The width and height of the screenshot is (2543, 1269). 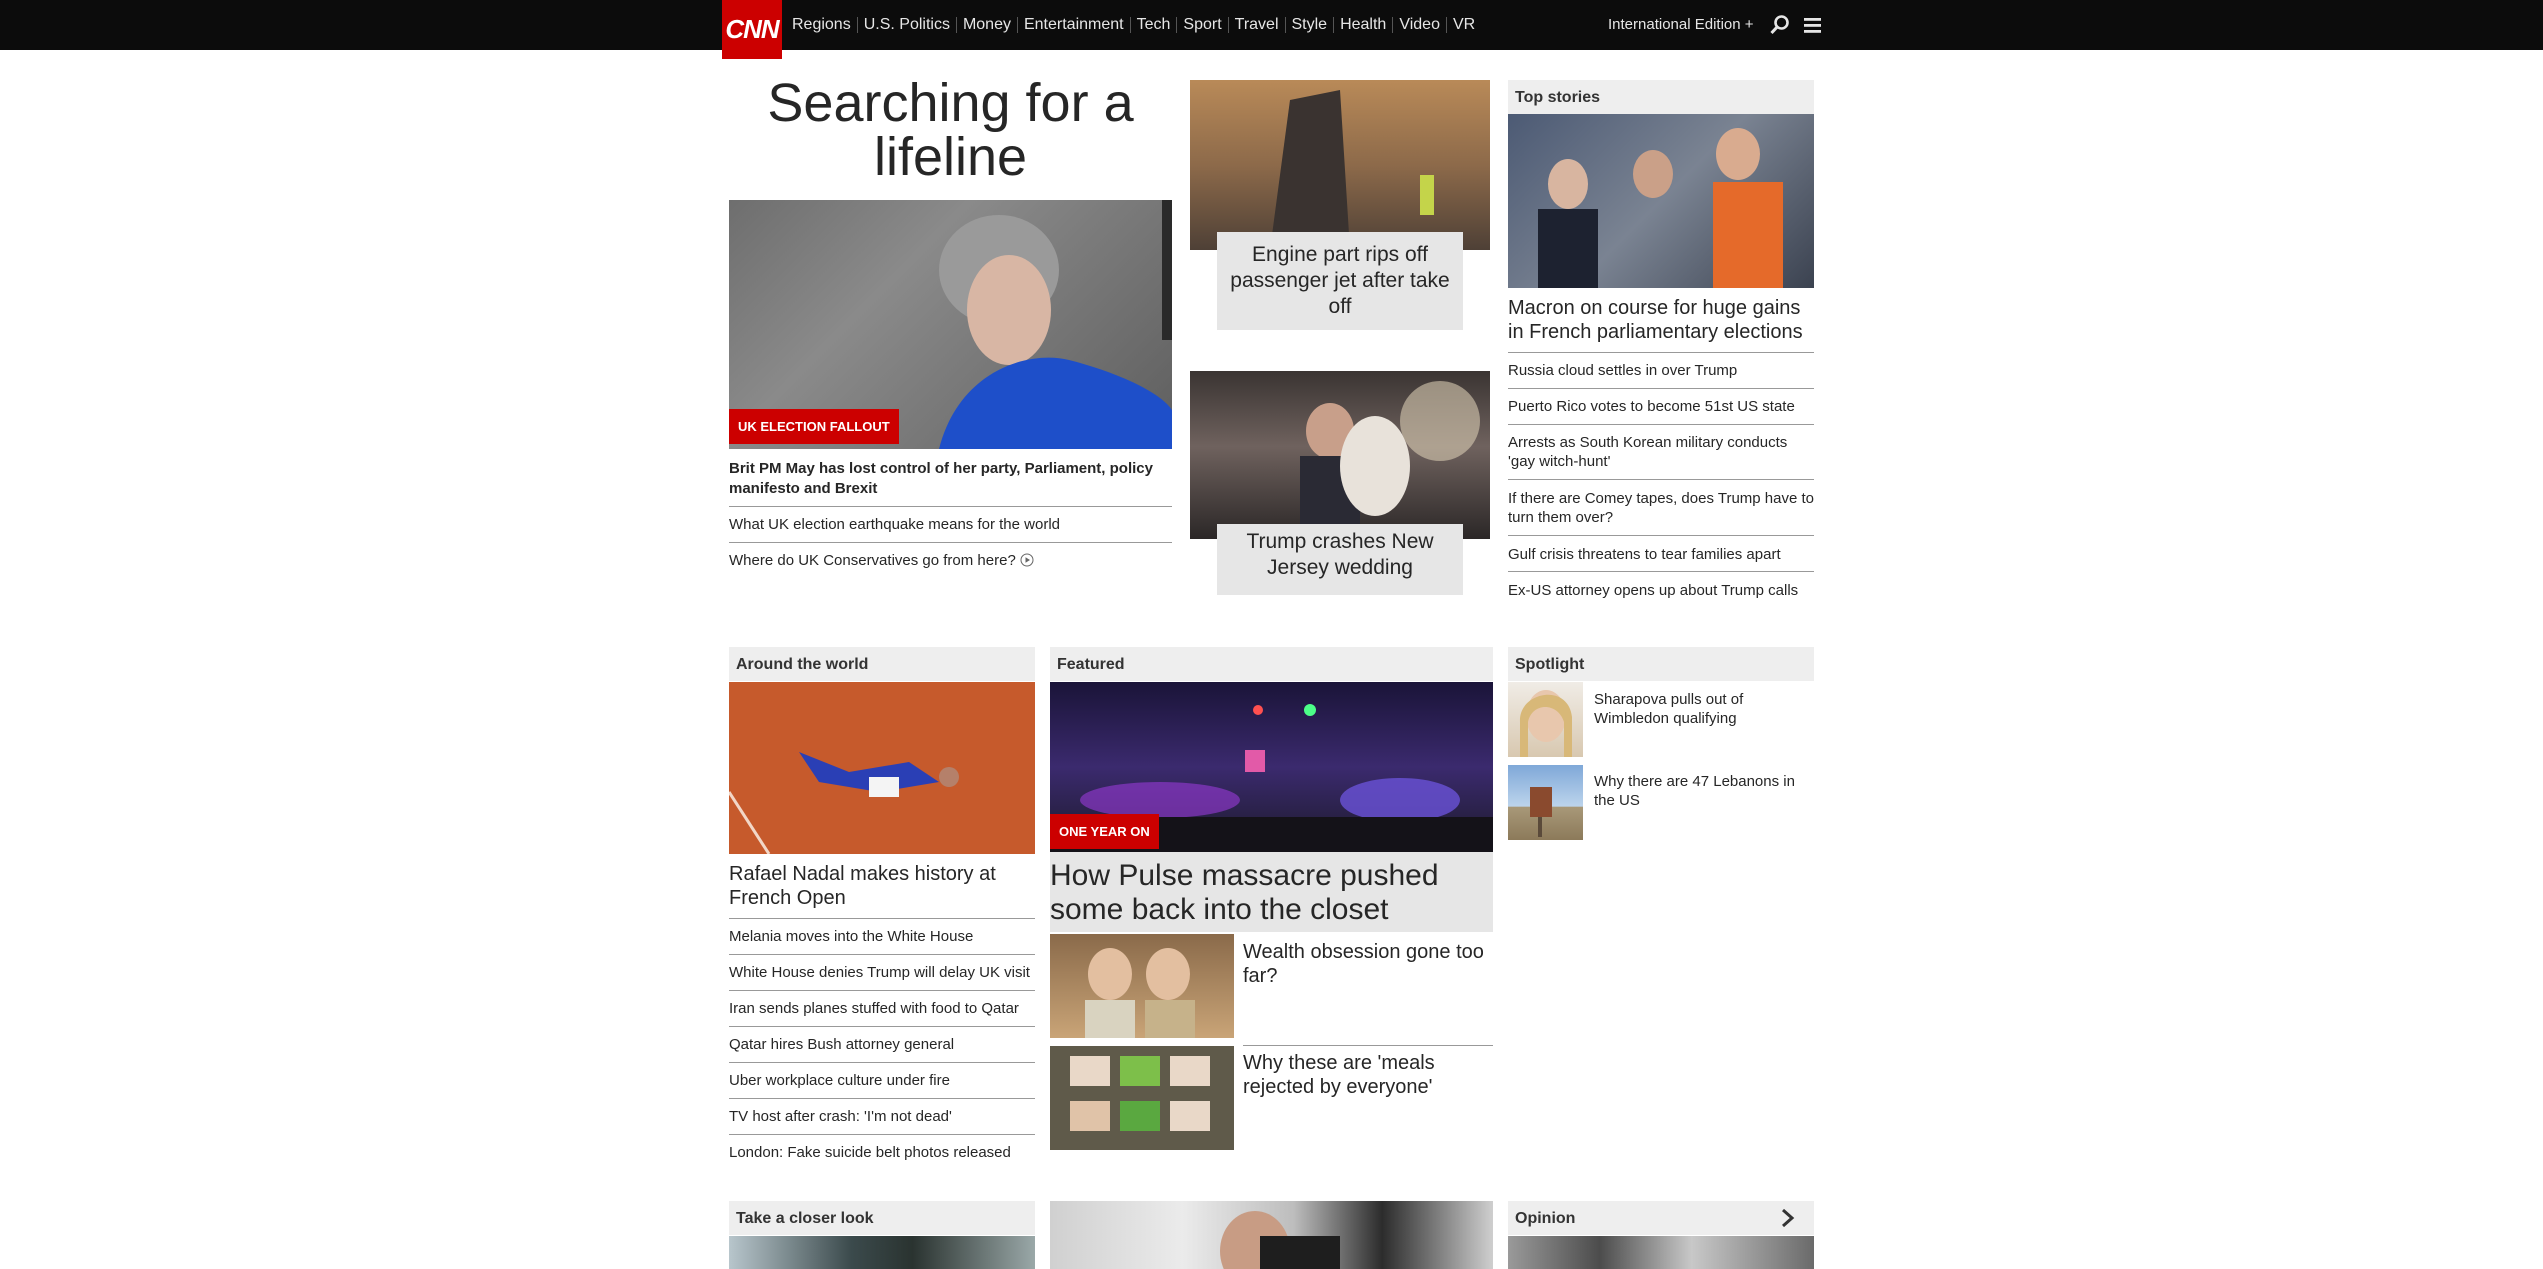 What do you see at coordinates (1340, 559) in the screenshot?
I see `wedding-story-title: Trump crashes New Jersey wedding` at bounding box center [1340, 559].